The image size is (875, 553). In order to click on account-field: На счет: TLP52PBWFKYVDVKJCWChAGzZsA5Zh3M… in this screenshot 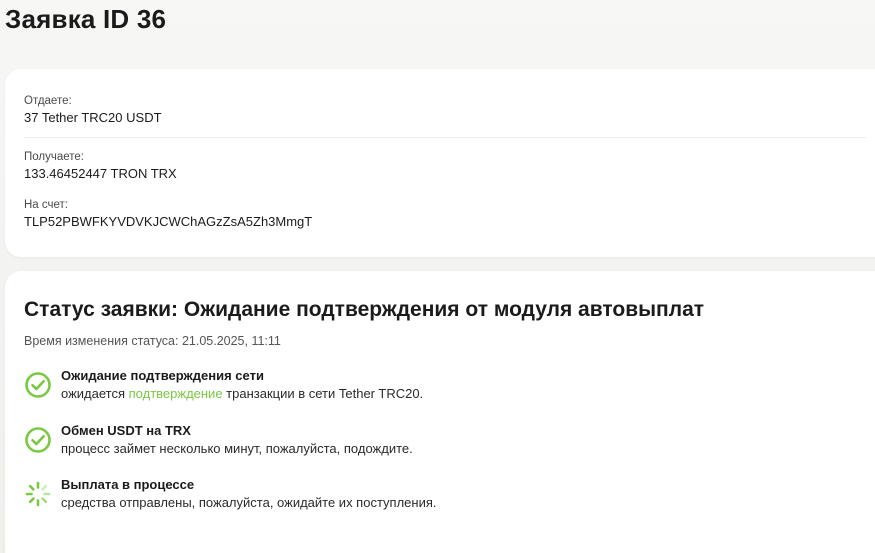, I will do `click(168, 214)`.